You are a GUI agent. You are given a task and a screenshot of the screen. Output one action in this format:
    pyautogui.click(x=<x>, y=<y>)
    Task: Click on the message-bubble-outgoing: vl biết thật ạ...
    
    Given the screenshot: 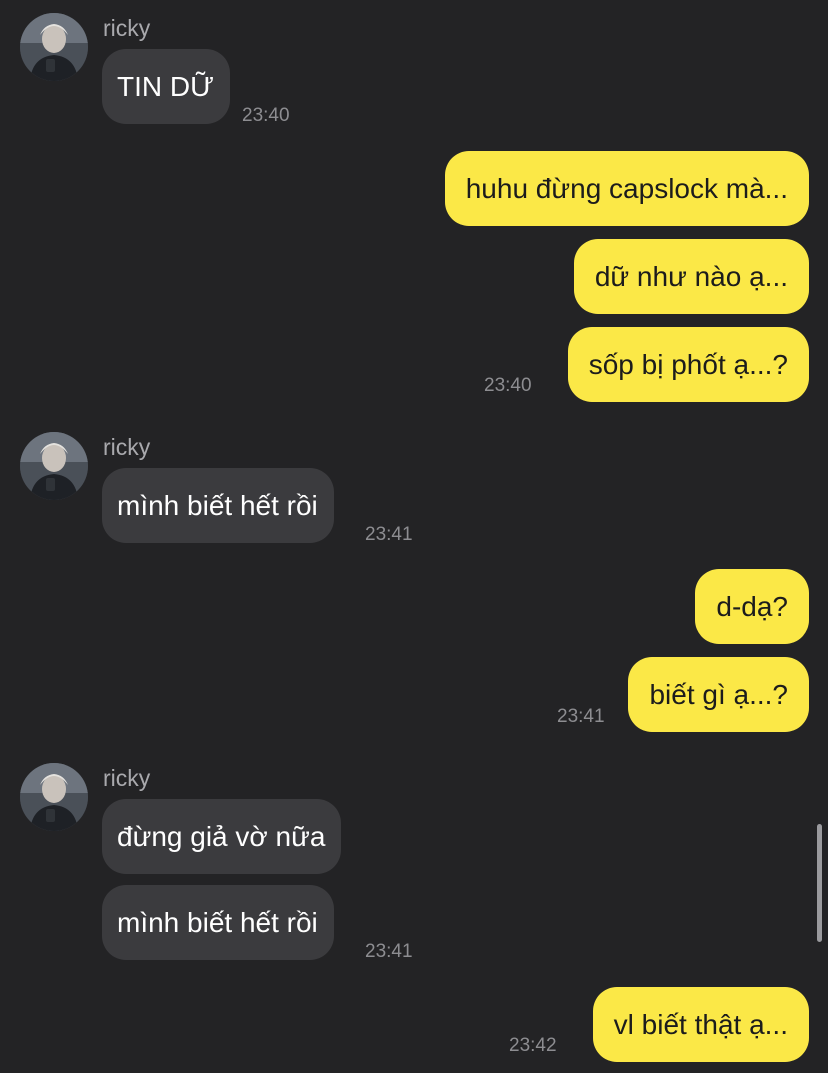 What is the action you would take?
    pyautogui.click(x=700, y=1024)
    